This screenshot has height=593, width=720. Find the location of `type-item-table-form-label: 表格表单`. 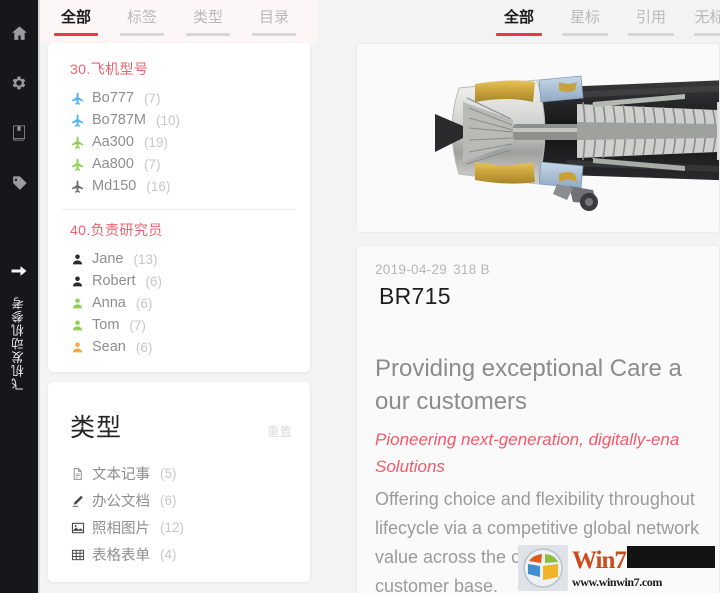

type-item-table-form-label: 表格表单 is located at coordinates (121, 556).